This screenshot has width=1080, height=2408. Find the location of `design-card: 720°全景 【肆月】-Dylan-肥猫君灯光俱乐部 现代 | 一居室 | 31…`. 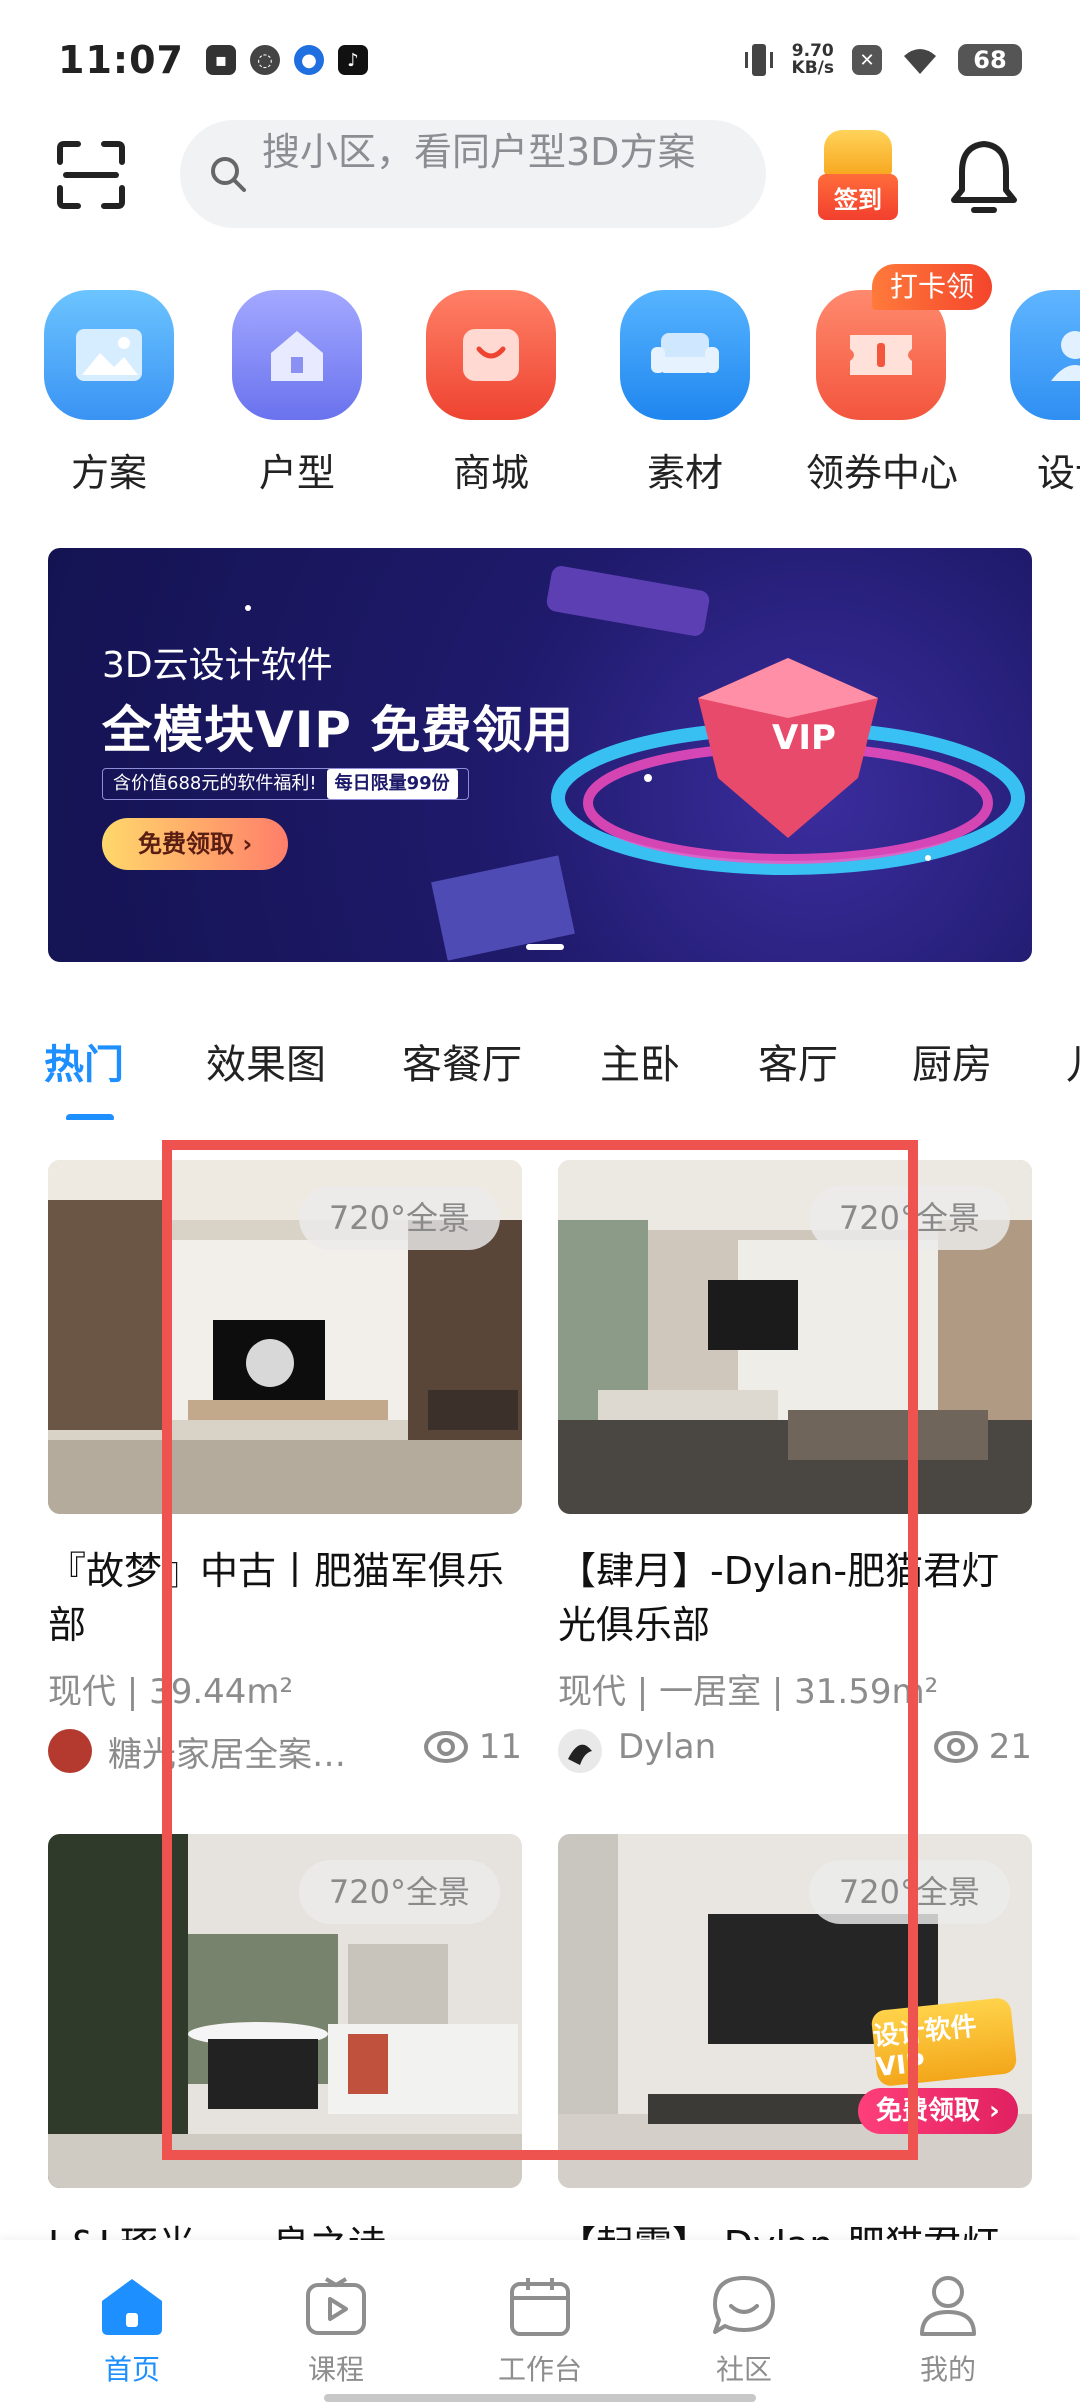

design-card: 720°全景 【肆月】-Dylan-肥猫君灯光俱乐部 现代 | 一居室 | 31… is located at coordinates (795, 1468).